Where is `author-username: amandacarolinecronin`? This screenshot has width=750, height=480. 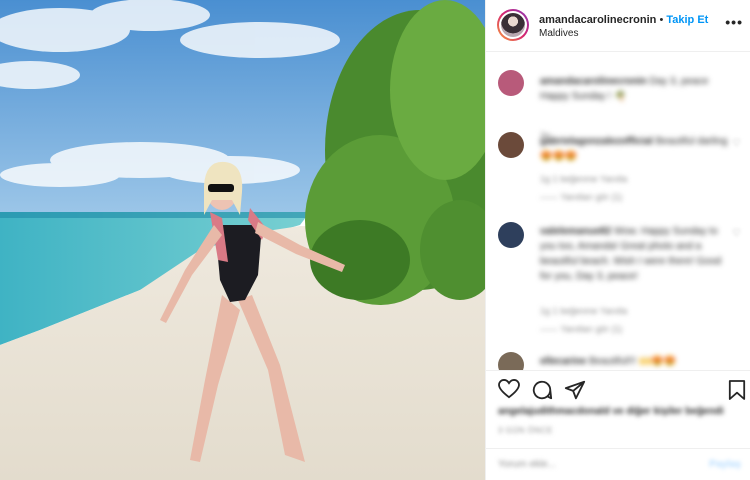
author-username: amandacarolinecronin is located at coordinates (597, 20).